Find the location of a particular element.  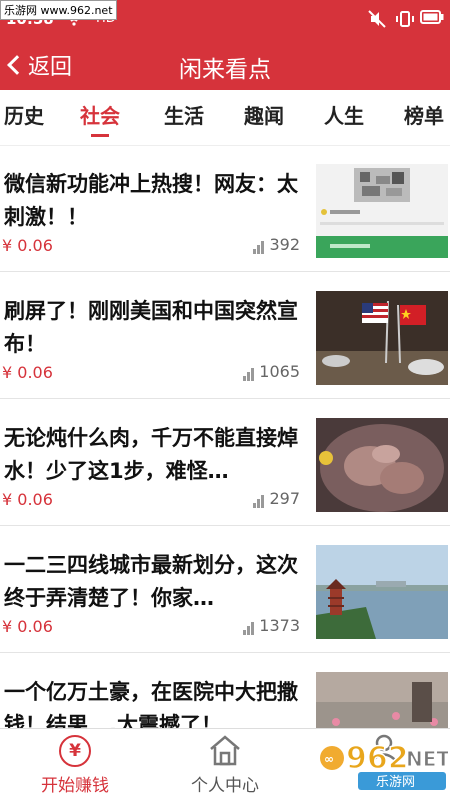

tab-life: 生活 is located at coordinates (184, 118).